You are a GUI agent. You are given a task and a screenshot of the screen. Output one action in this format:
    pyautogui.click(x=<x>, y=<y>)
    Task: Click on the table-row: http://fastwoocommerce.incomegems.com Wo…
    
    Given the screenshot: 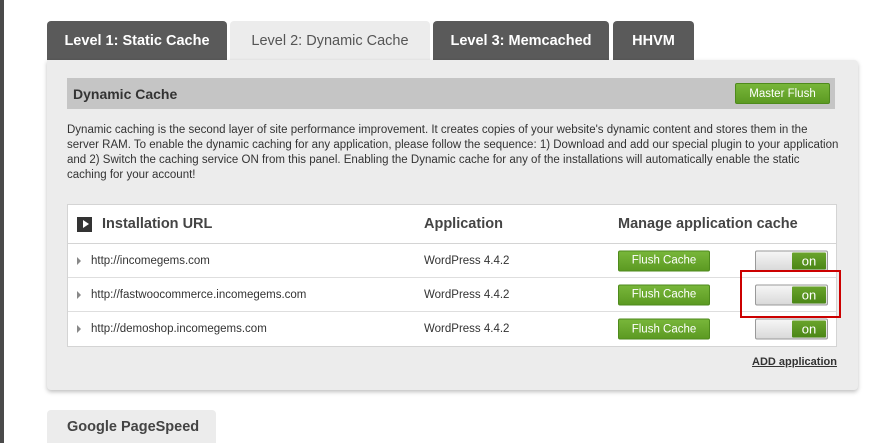 What is the action you would take?
    pyautogui.click(x=452, y=295)
    